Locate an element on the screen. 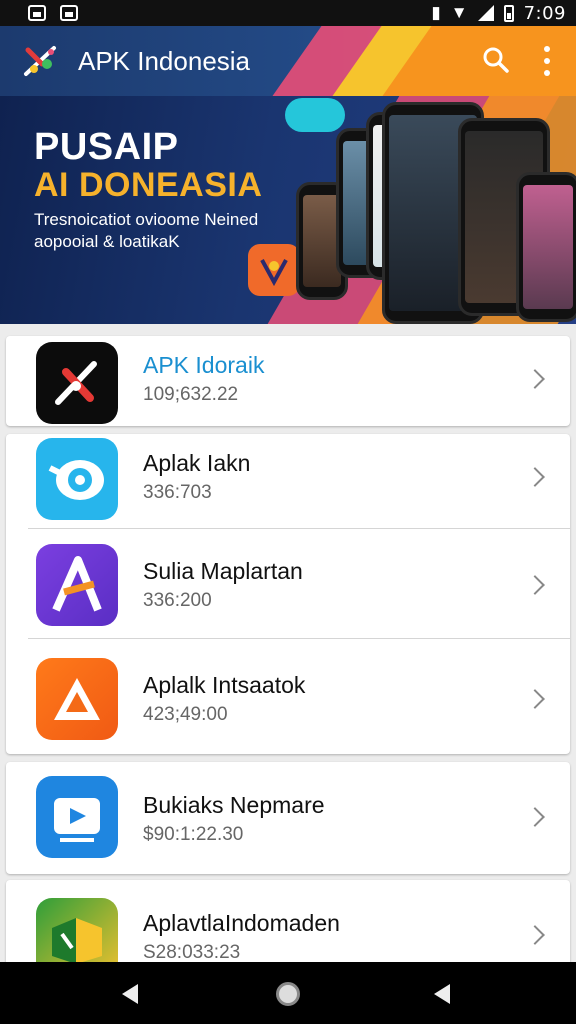  app-notification-icon is located at coordinates (69, 13).